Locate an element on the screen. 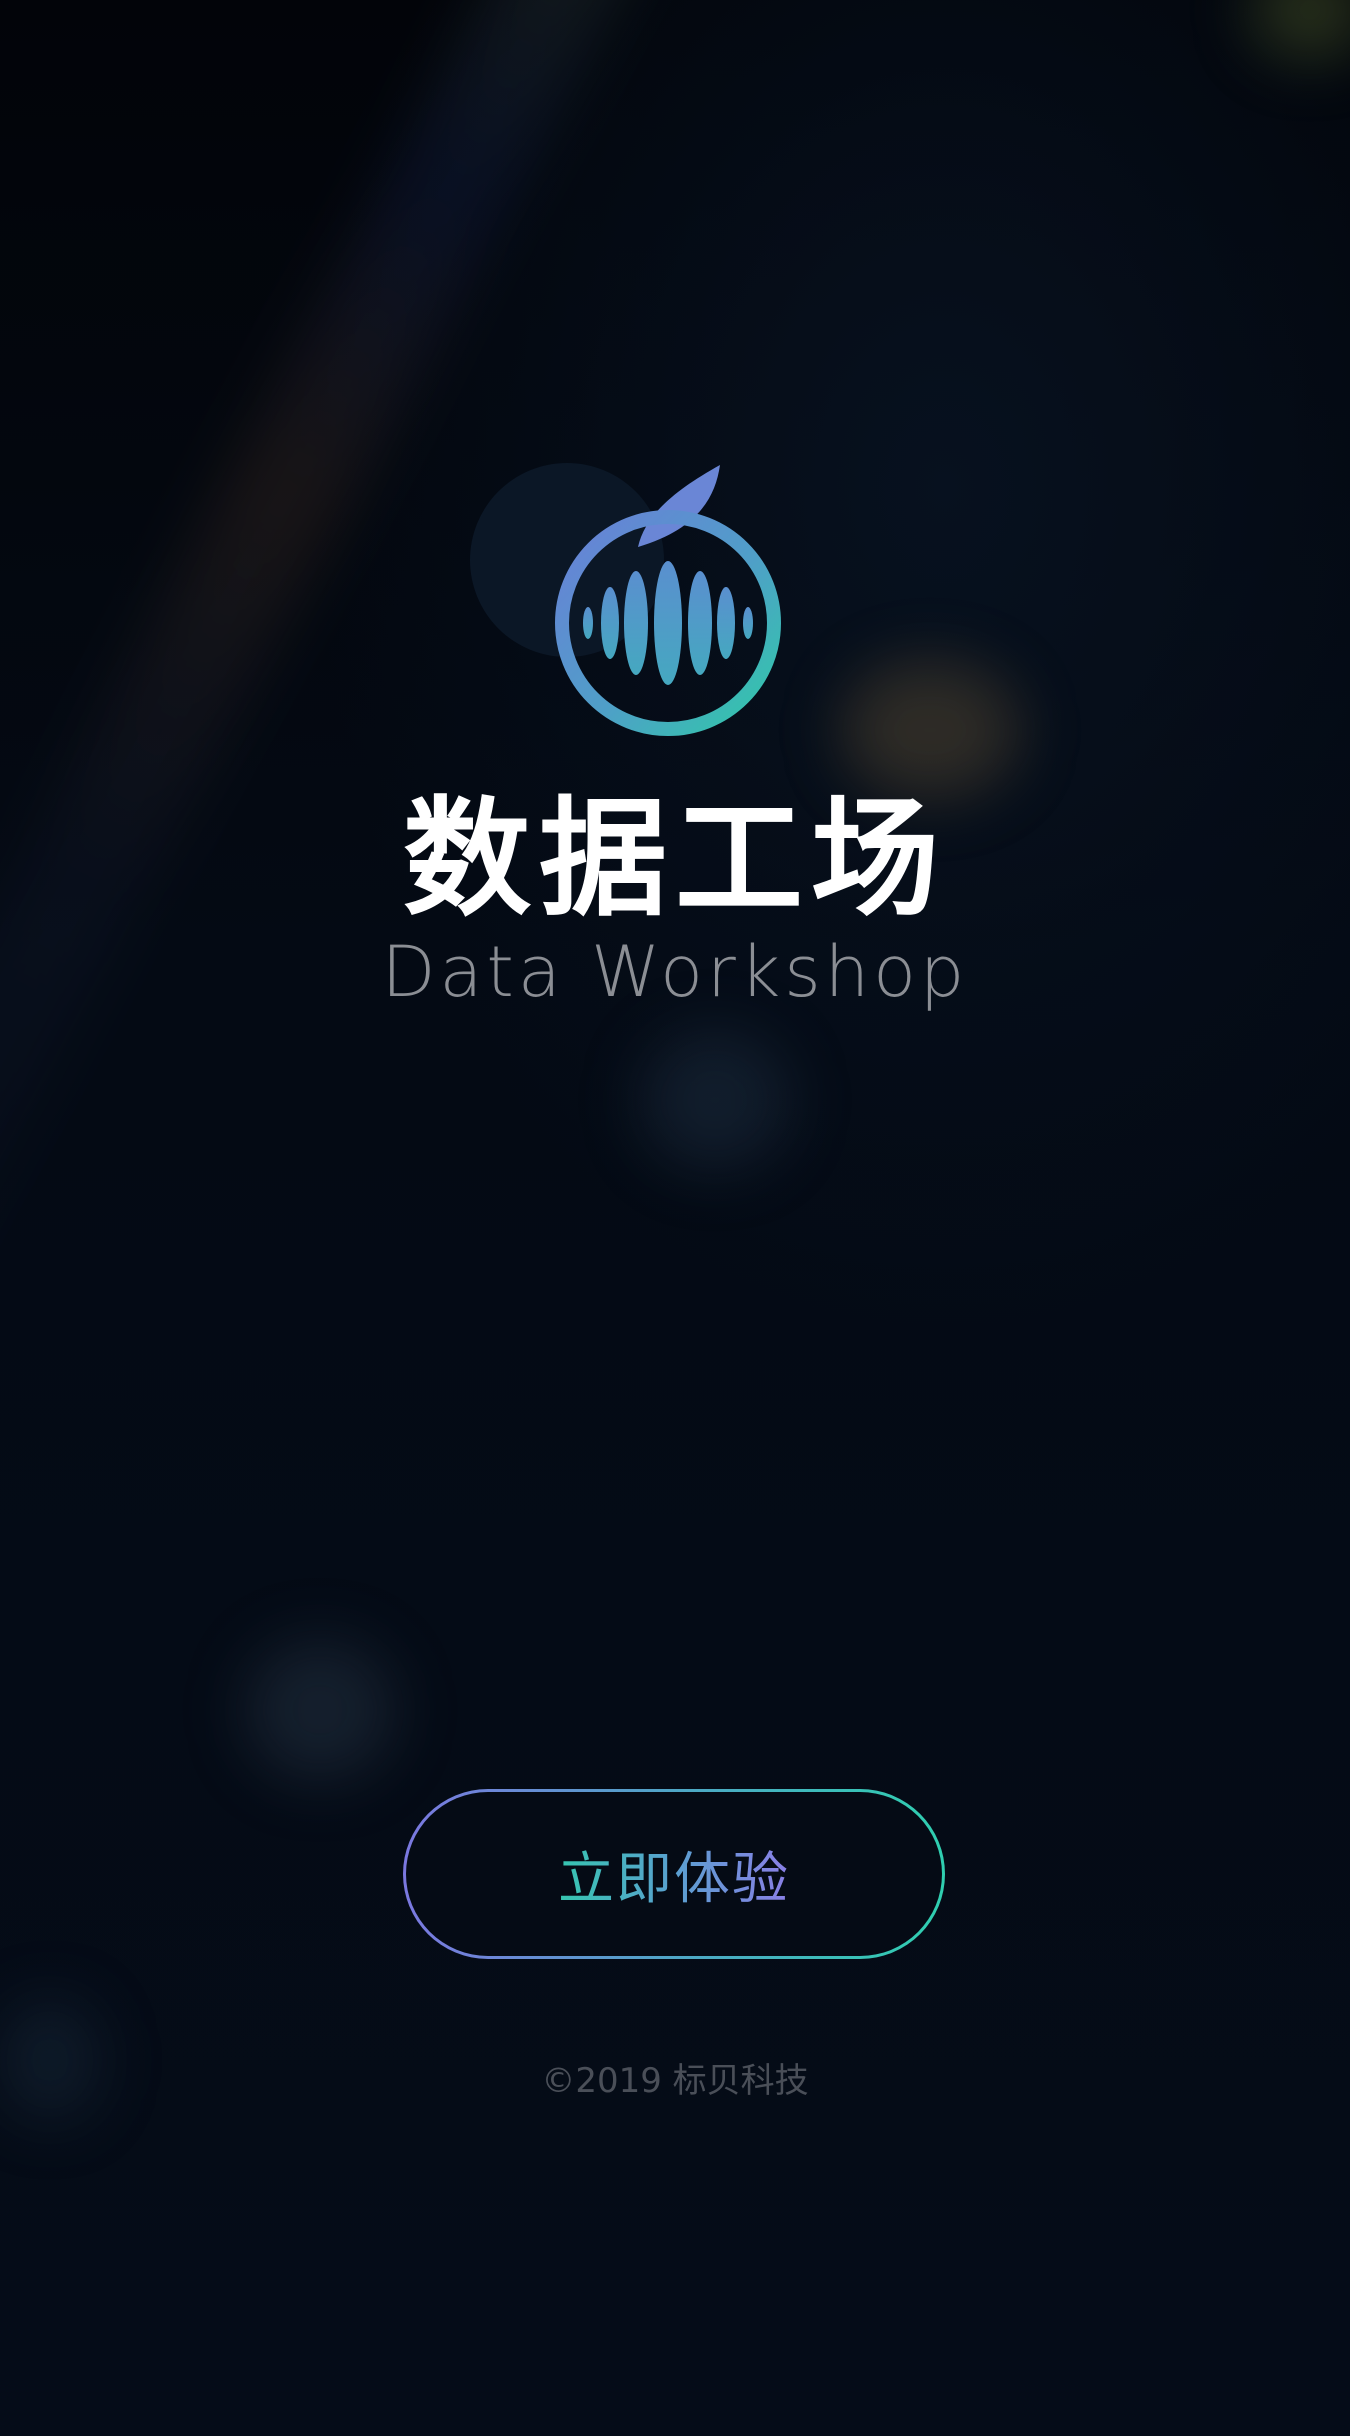  try-now-button-label: 立即体验 is located at coordinates (674, 1874).